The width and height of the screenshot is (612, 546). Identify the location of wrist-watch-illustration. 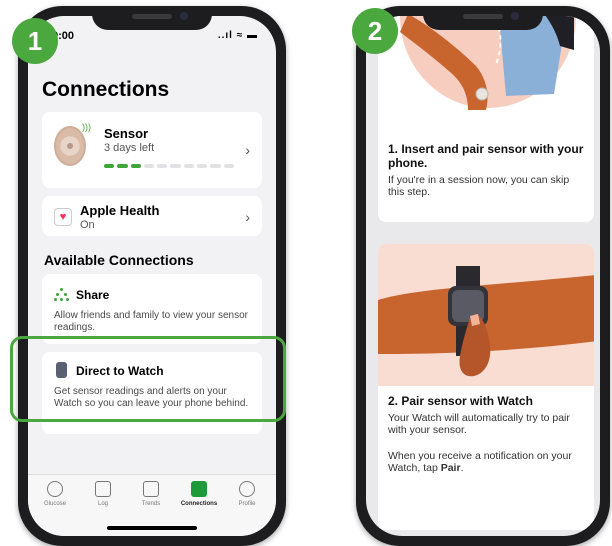
(486, 321).